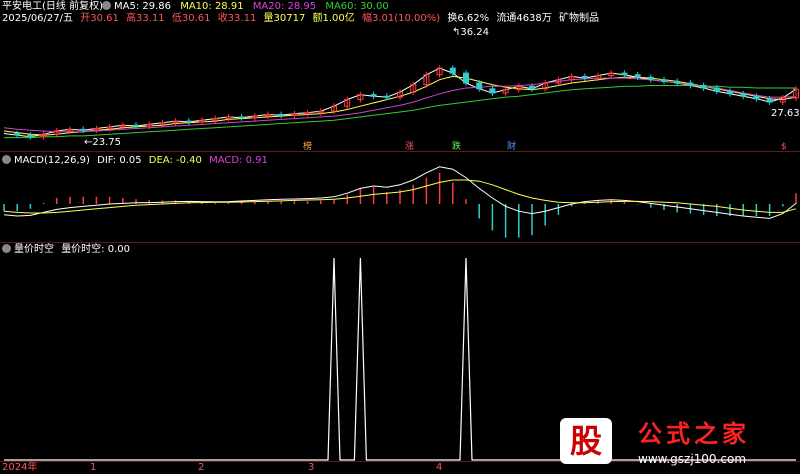 The width and height of the screenshot is (800, 474). I want to click on watermark-url: www.gszj100.com, so click(692, 459).